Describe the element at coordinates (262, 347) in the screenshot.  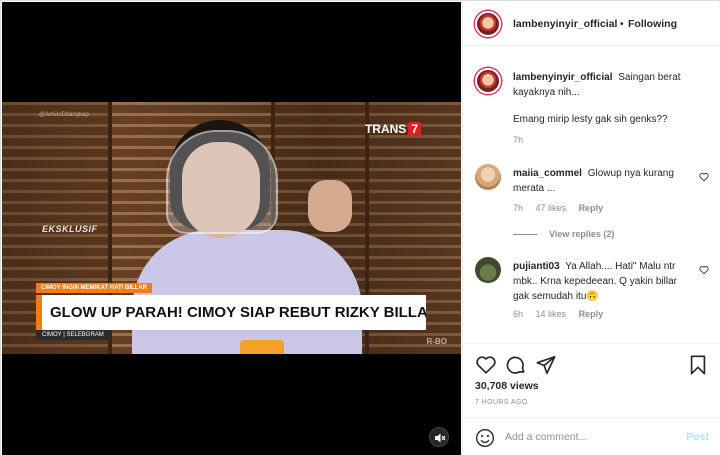
I see `microphone` at that location.